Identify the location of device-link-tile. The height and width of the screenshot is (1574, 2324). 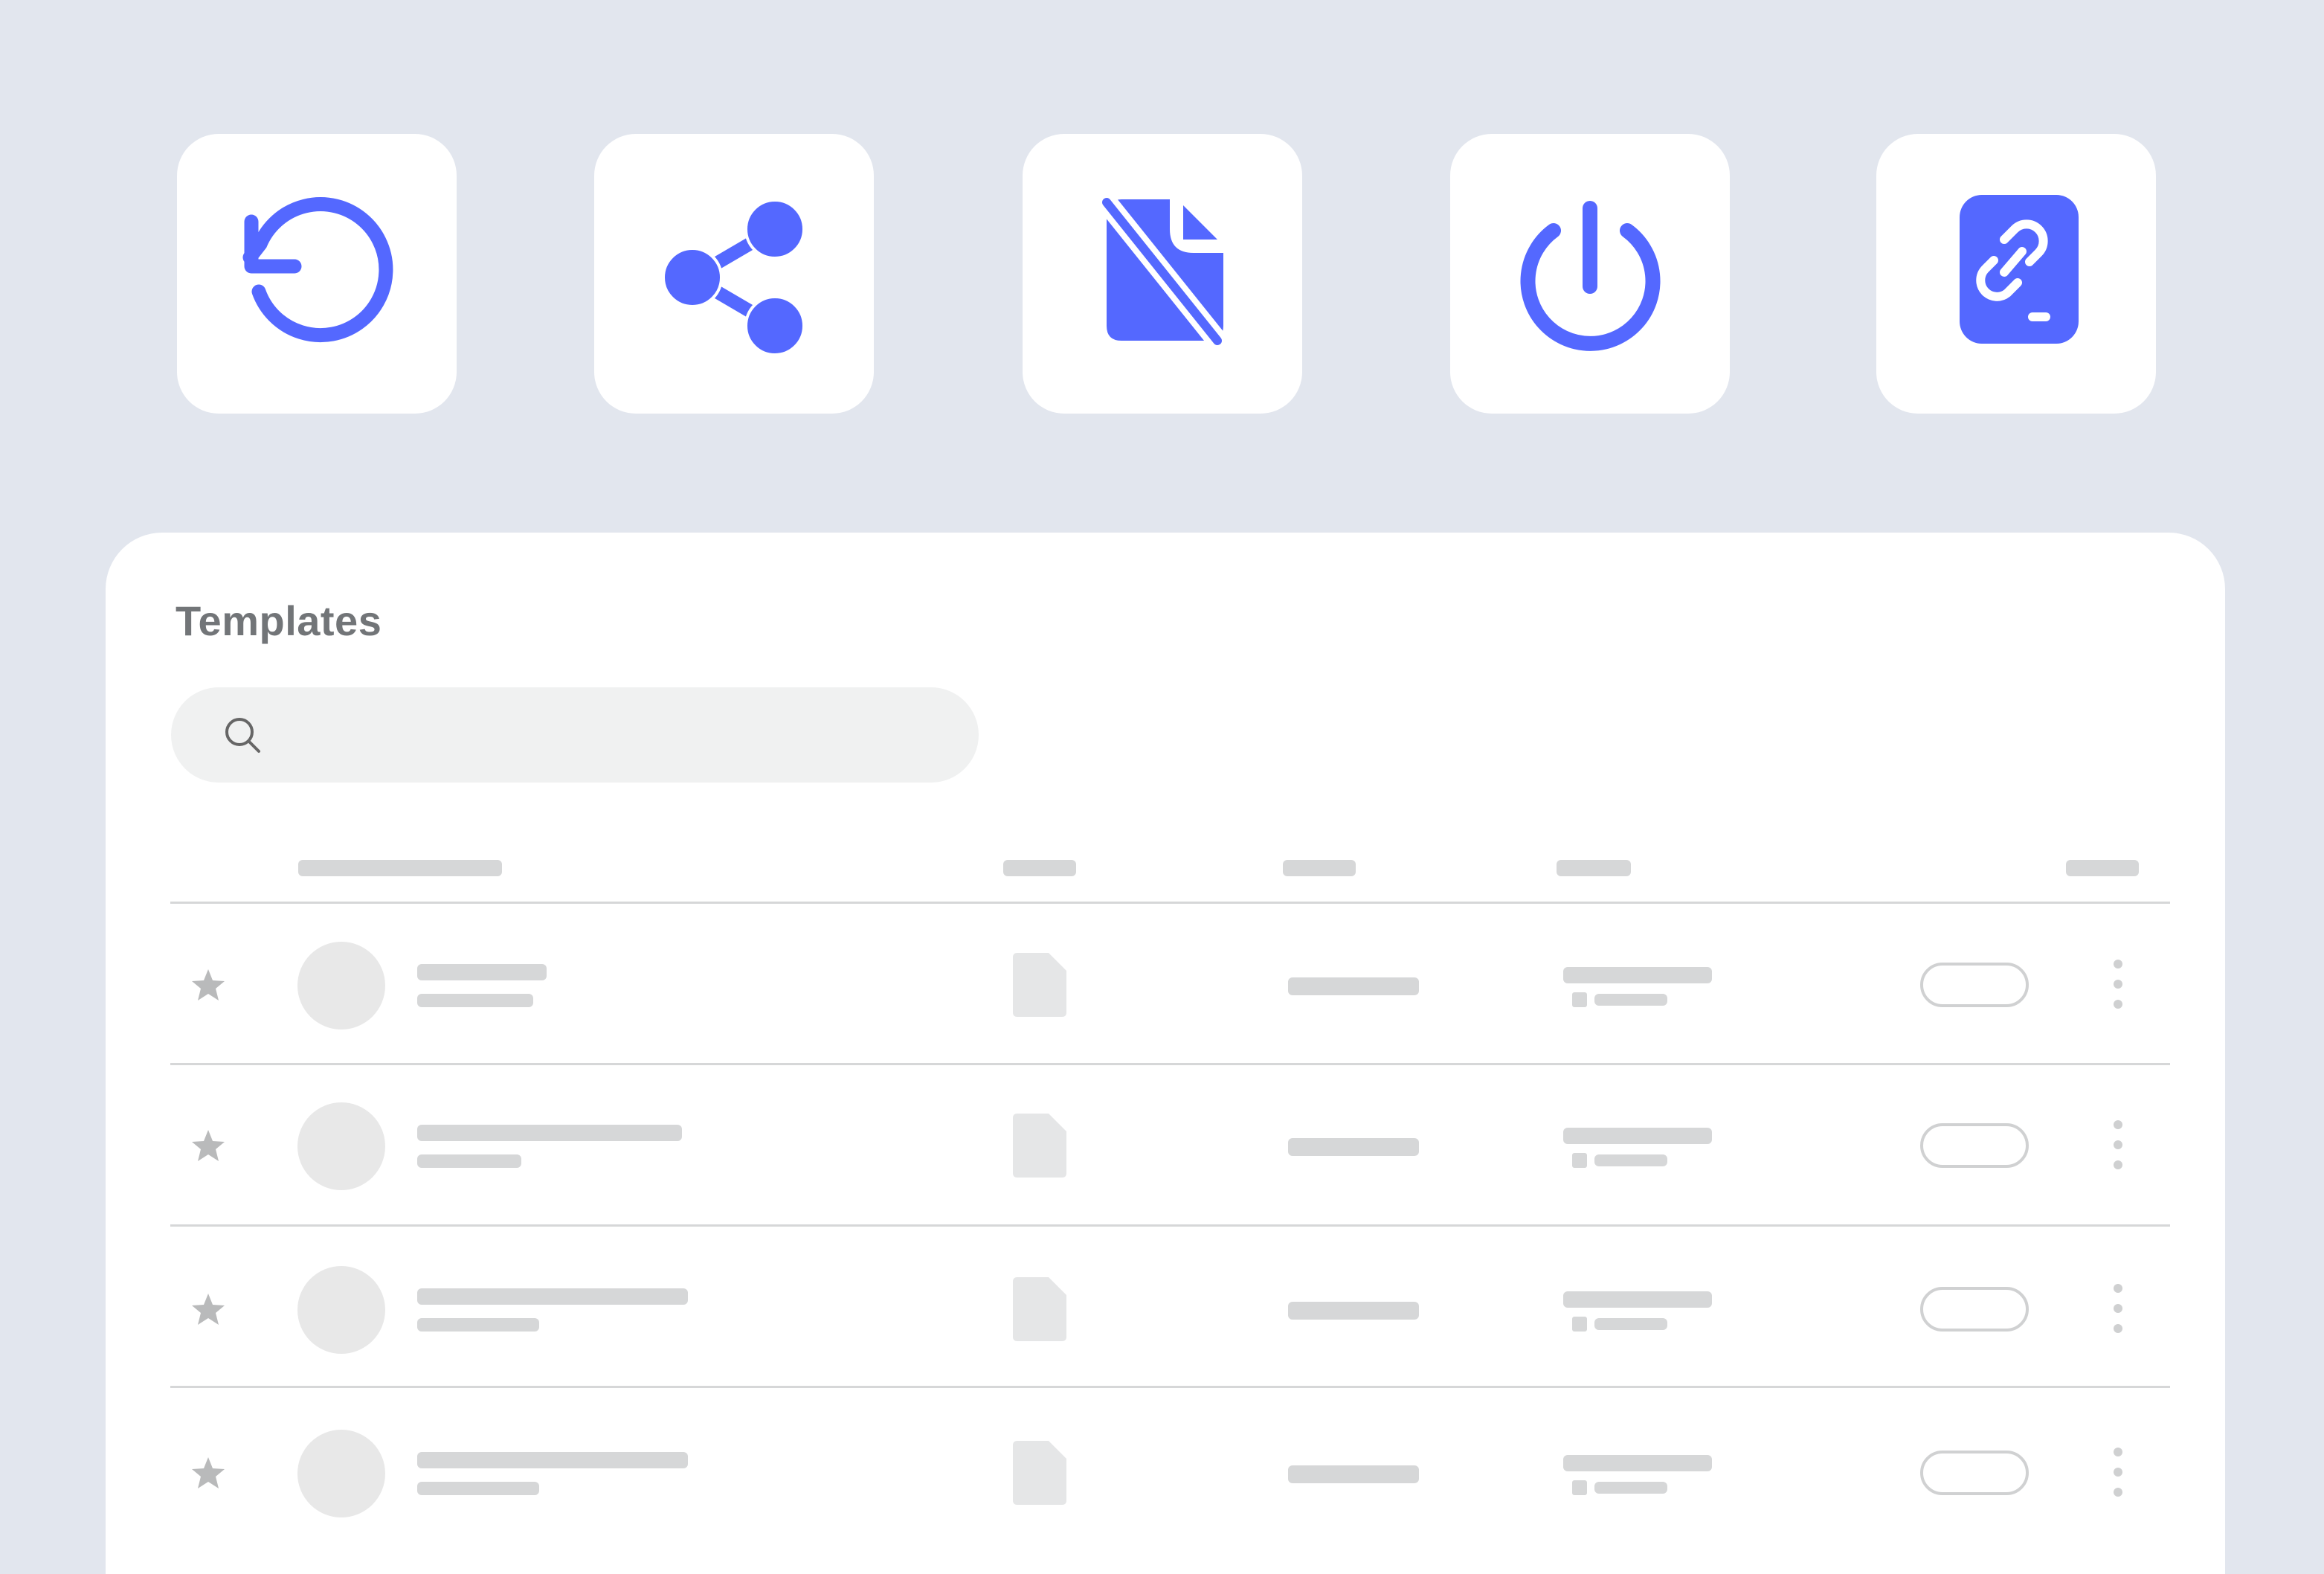
(2016, 274).